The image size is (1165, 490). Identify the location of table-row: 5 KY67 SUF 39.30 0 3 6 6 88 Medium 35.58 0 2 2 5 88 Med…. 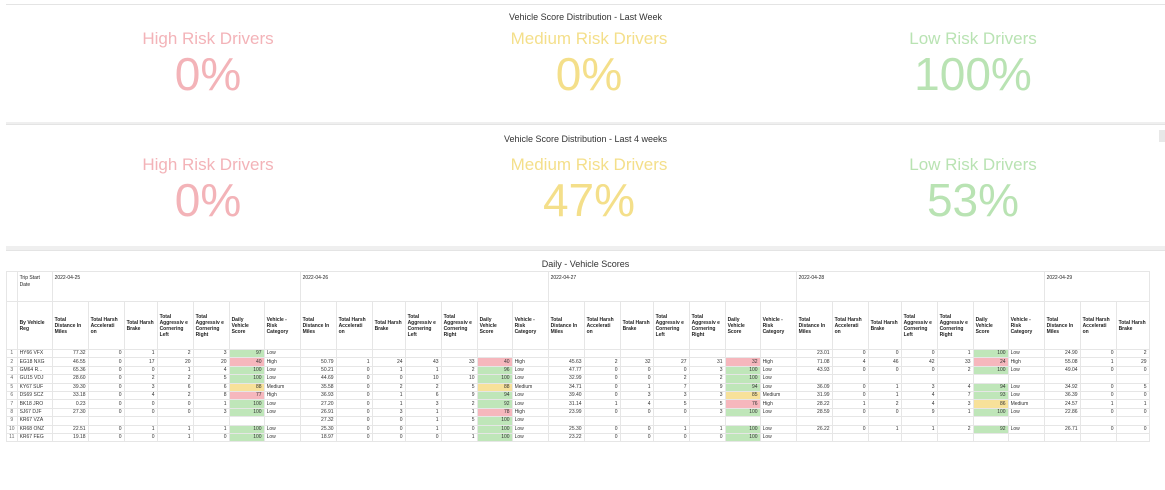
(578, 387).